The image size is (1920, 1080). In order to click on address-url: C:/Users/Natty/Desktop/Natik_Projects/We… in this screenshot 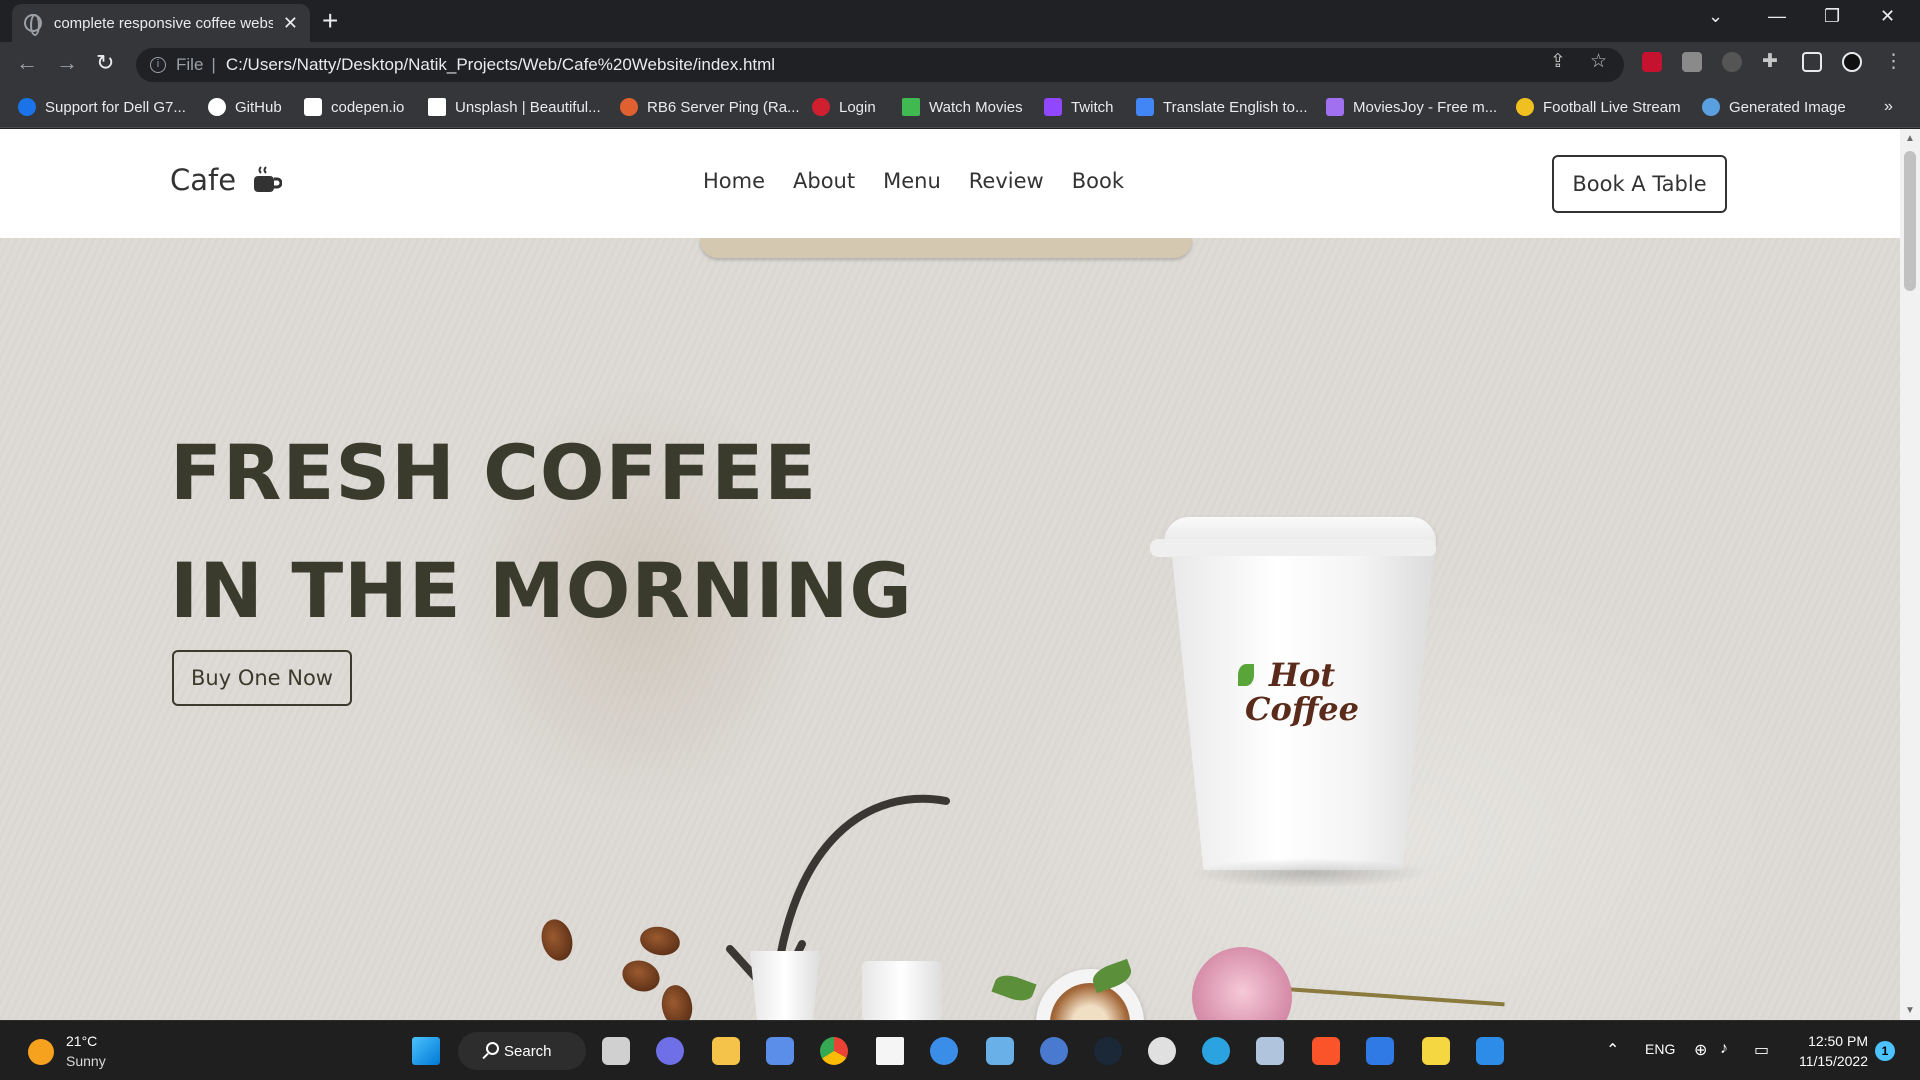, I will do `click(500, 65)`.